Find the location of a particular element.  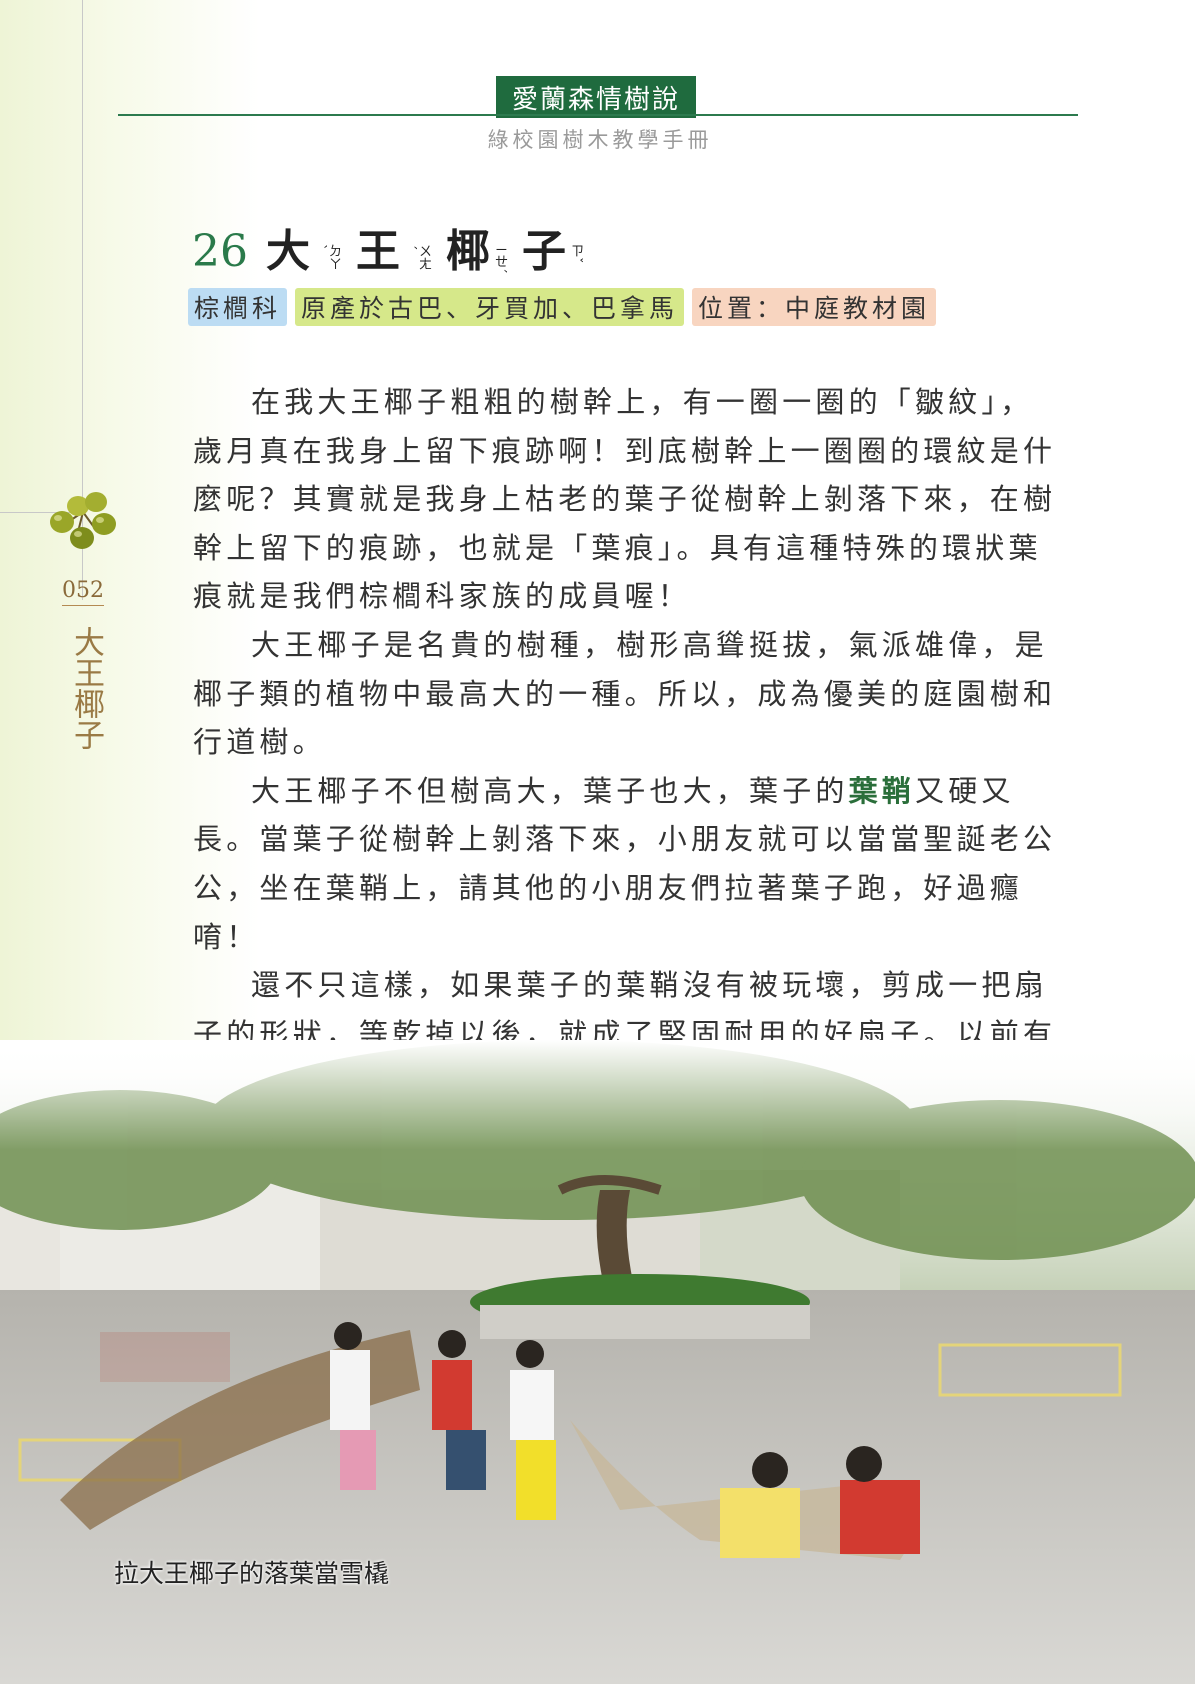

location-tag: 位置：中庭教材園 is located at coordinates (814, 307).